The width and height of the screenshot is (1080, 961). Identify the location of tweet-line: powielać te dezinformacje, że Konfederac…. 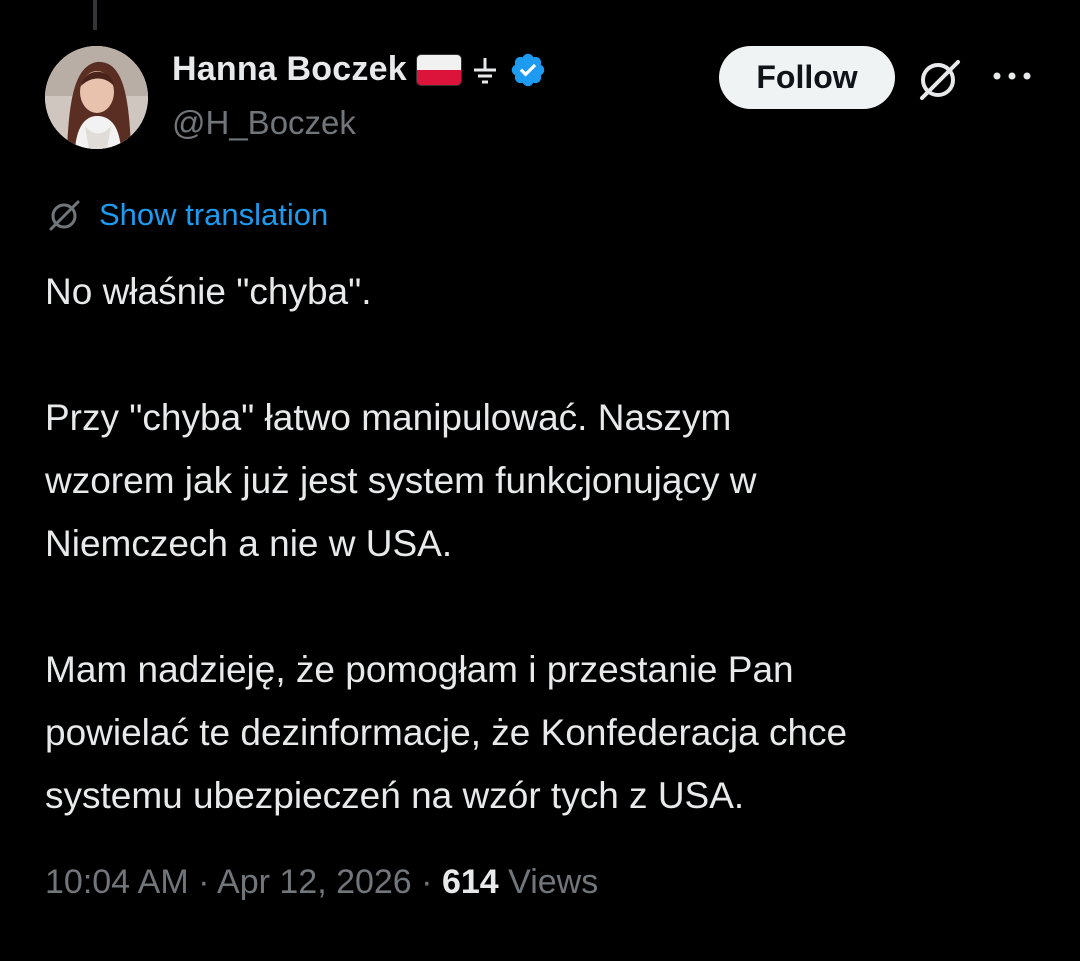
(446, 732).